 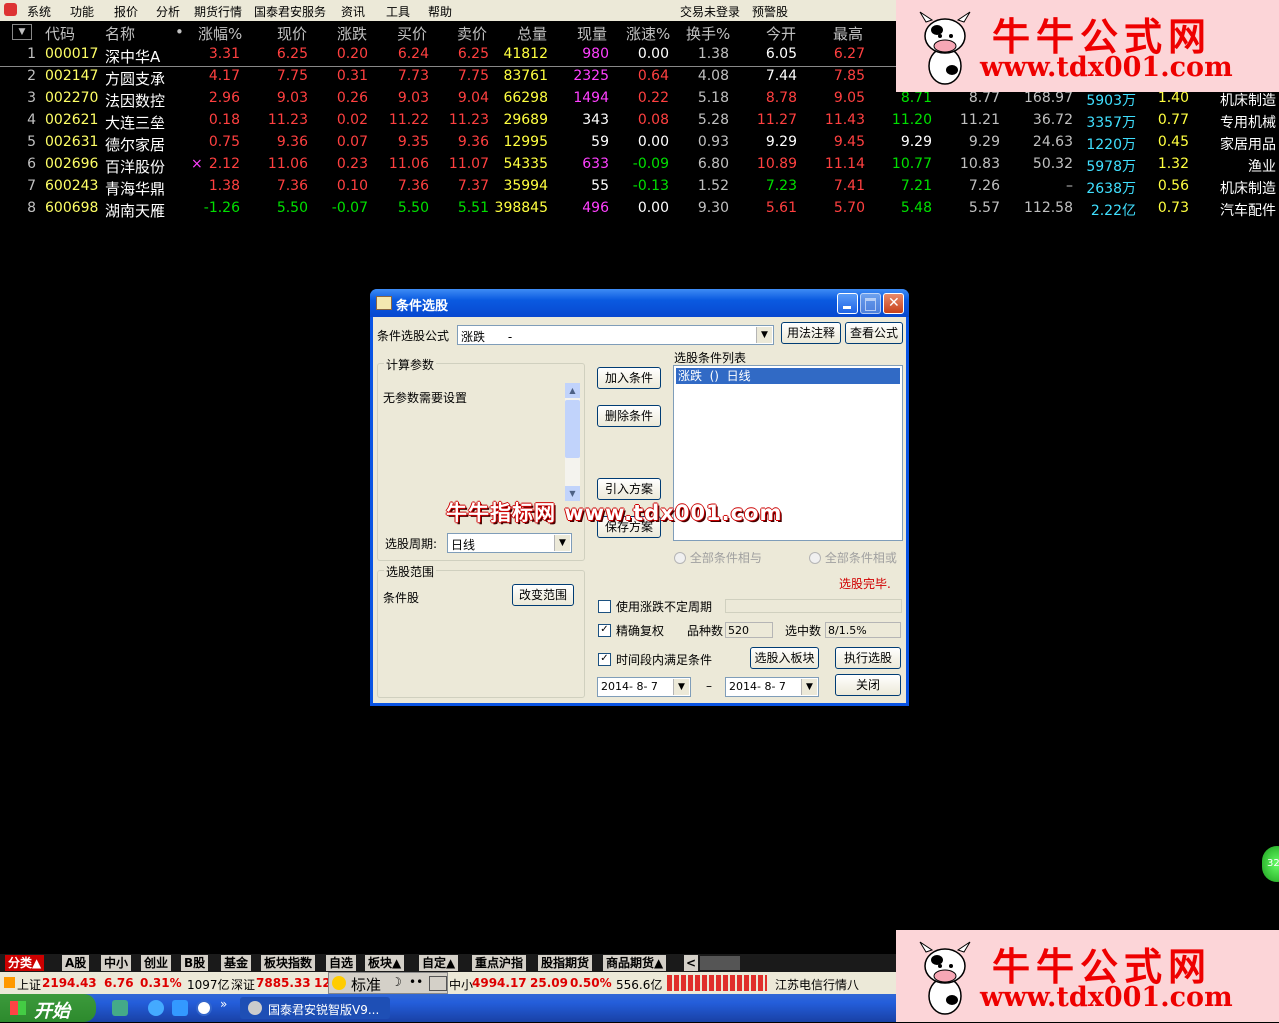 I want to click on maximize-button, so click(x=870, y=303).